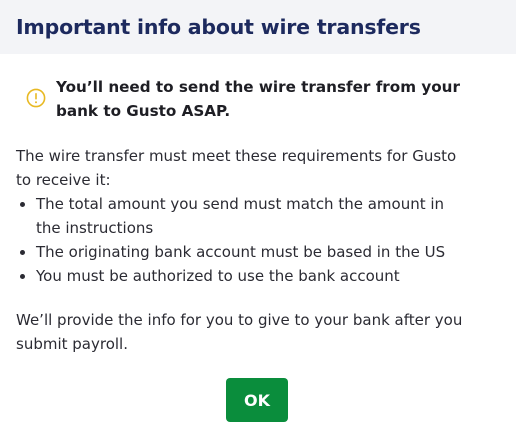 This screenshot has width=516, height=437. I want to click on dialog-title: Important info about wire transfers, so click(218, 26).